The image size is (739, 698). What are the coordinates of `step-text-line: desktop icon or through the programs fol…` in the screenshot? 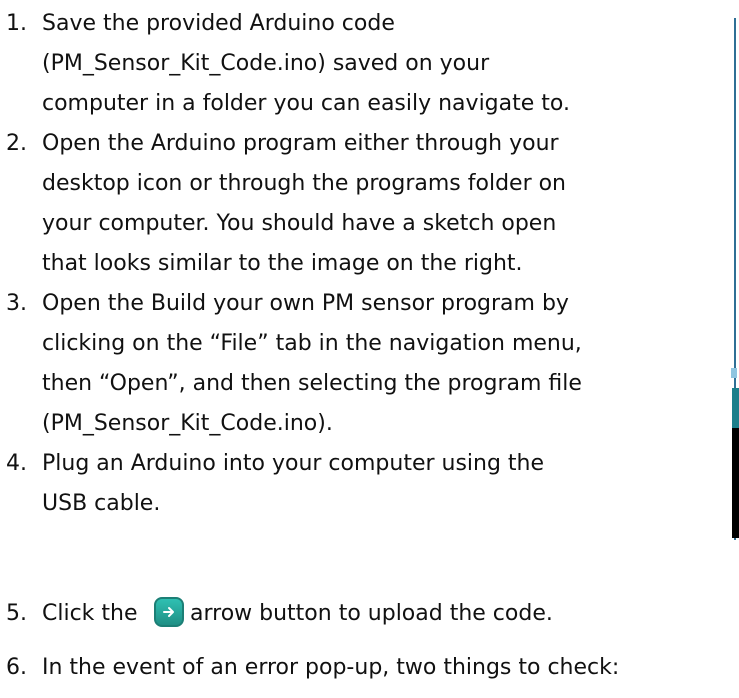 It's located at (304, 183).